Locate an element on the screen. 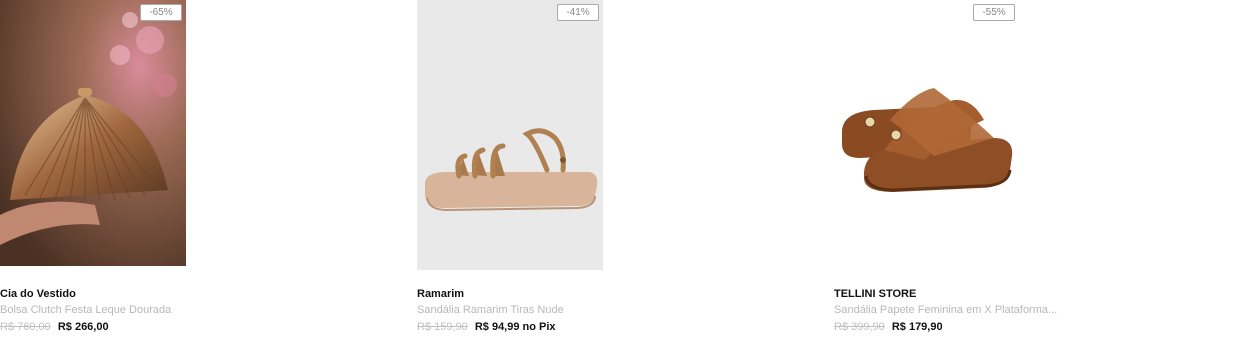 The image size is (1250, 348). sandal-image is located at coordinates (510, 135).